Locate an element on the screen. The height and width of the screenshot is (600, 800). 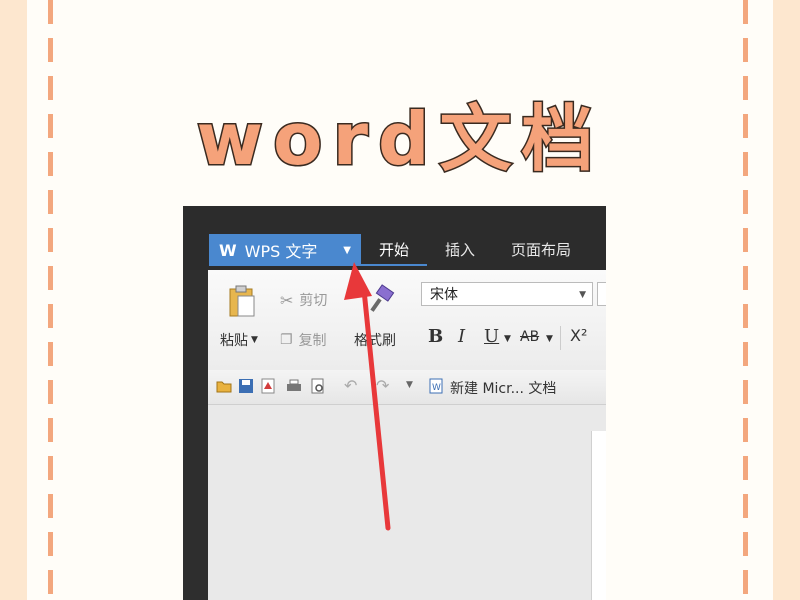
wps-menu-button: W WPS 文字 ▼ is located at coordinates (285, 250).